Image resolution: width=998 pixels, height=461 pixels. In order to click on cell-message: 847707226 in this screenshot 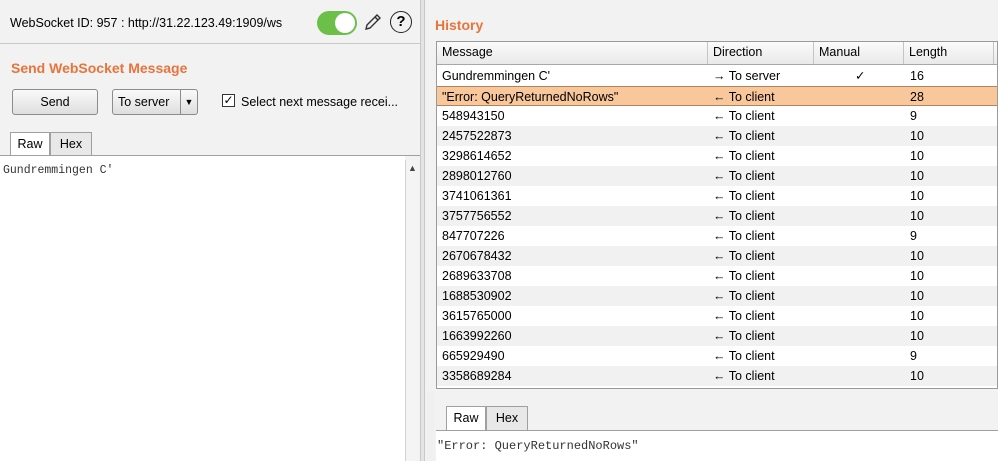, I will do `click(473, 236)`.